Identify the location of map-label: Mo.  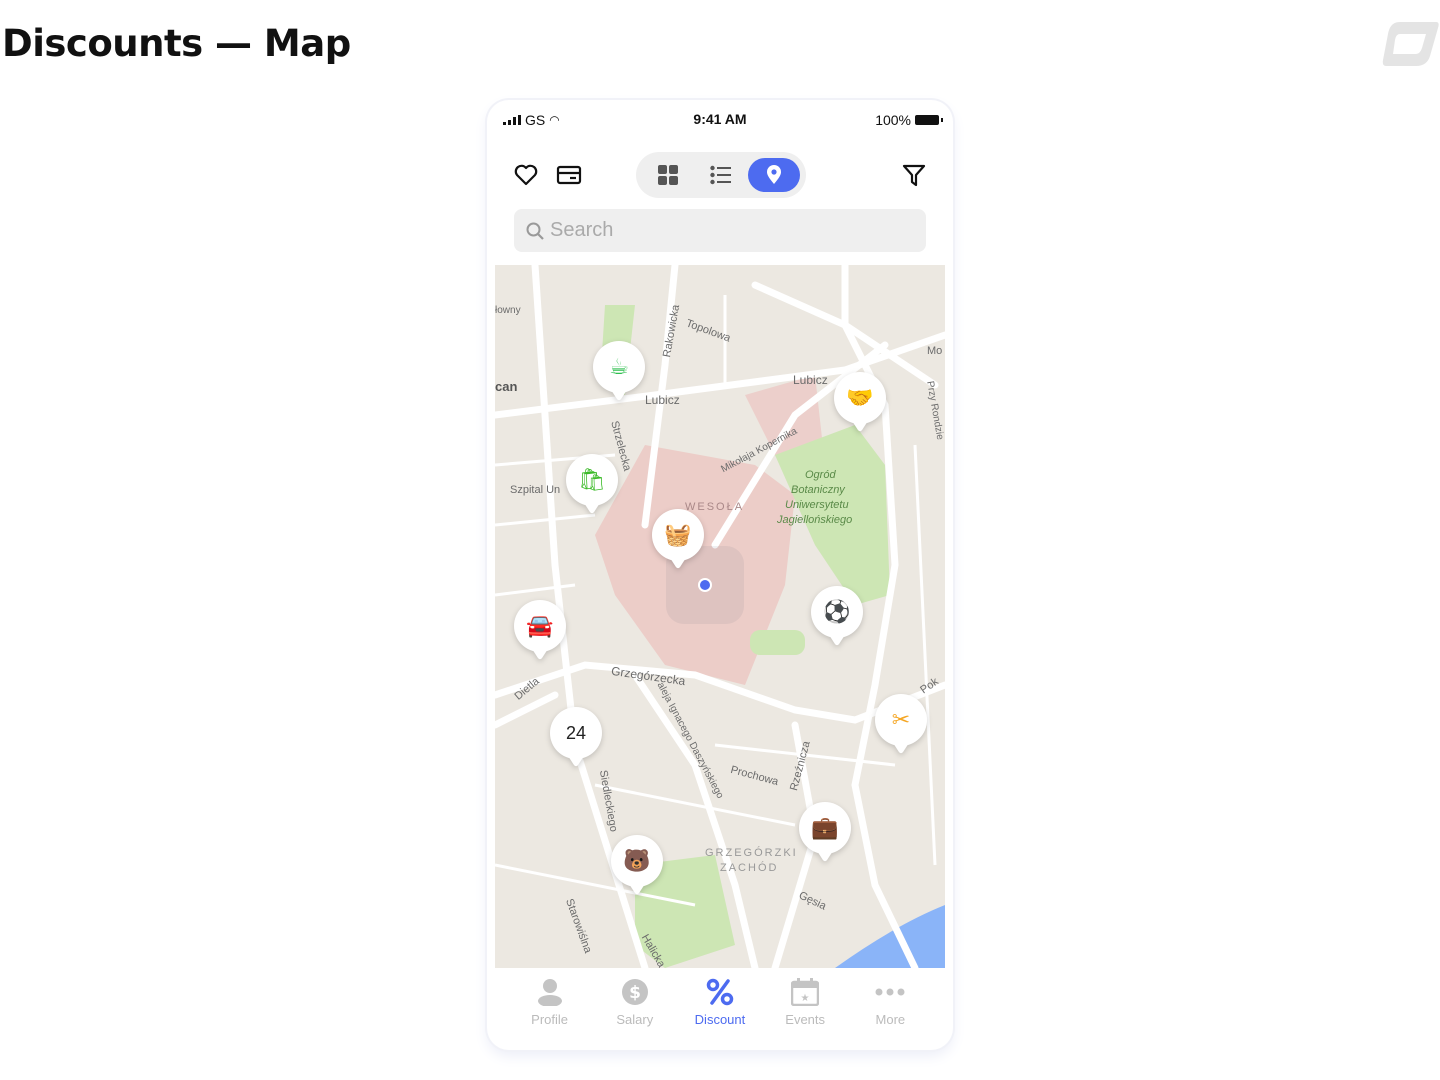
(935, 351).